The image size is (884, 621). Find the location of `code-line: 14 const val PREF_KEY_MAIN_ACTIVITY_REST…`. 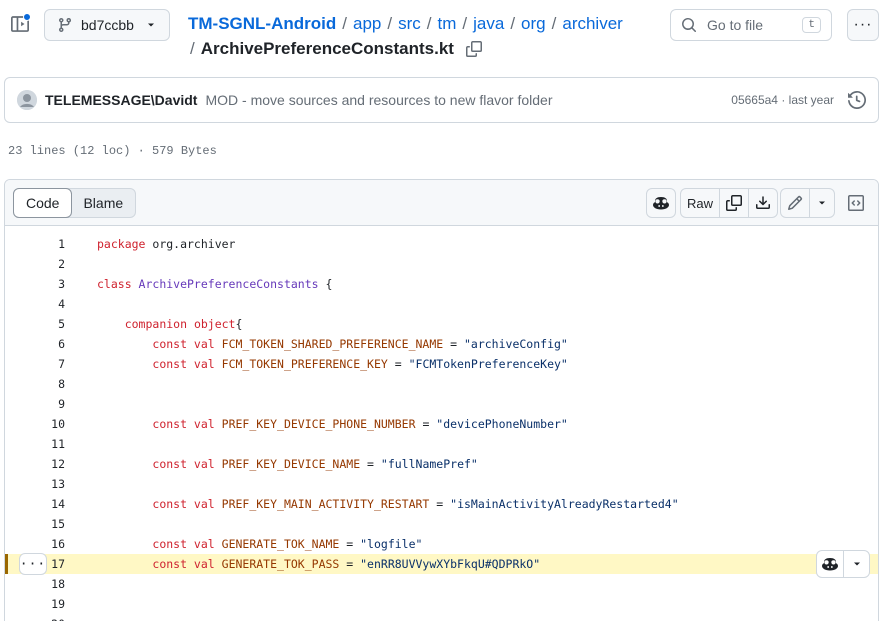

code-line: 14 const val PREF_KEY_MAIN_ACTIVITY_REST… is located at coordinates (441, 504).